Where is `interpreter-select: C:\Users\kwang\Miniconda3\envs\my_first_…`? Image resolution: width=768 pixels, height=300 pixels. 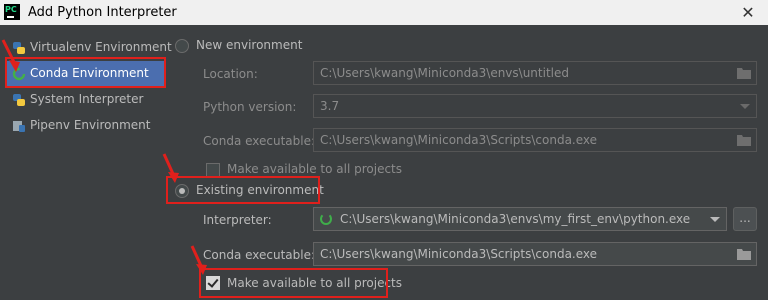
interpreter-select: C:\Users\kwang\Miniconda3\envs\my_first_… is located at coordinates (520, 219).